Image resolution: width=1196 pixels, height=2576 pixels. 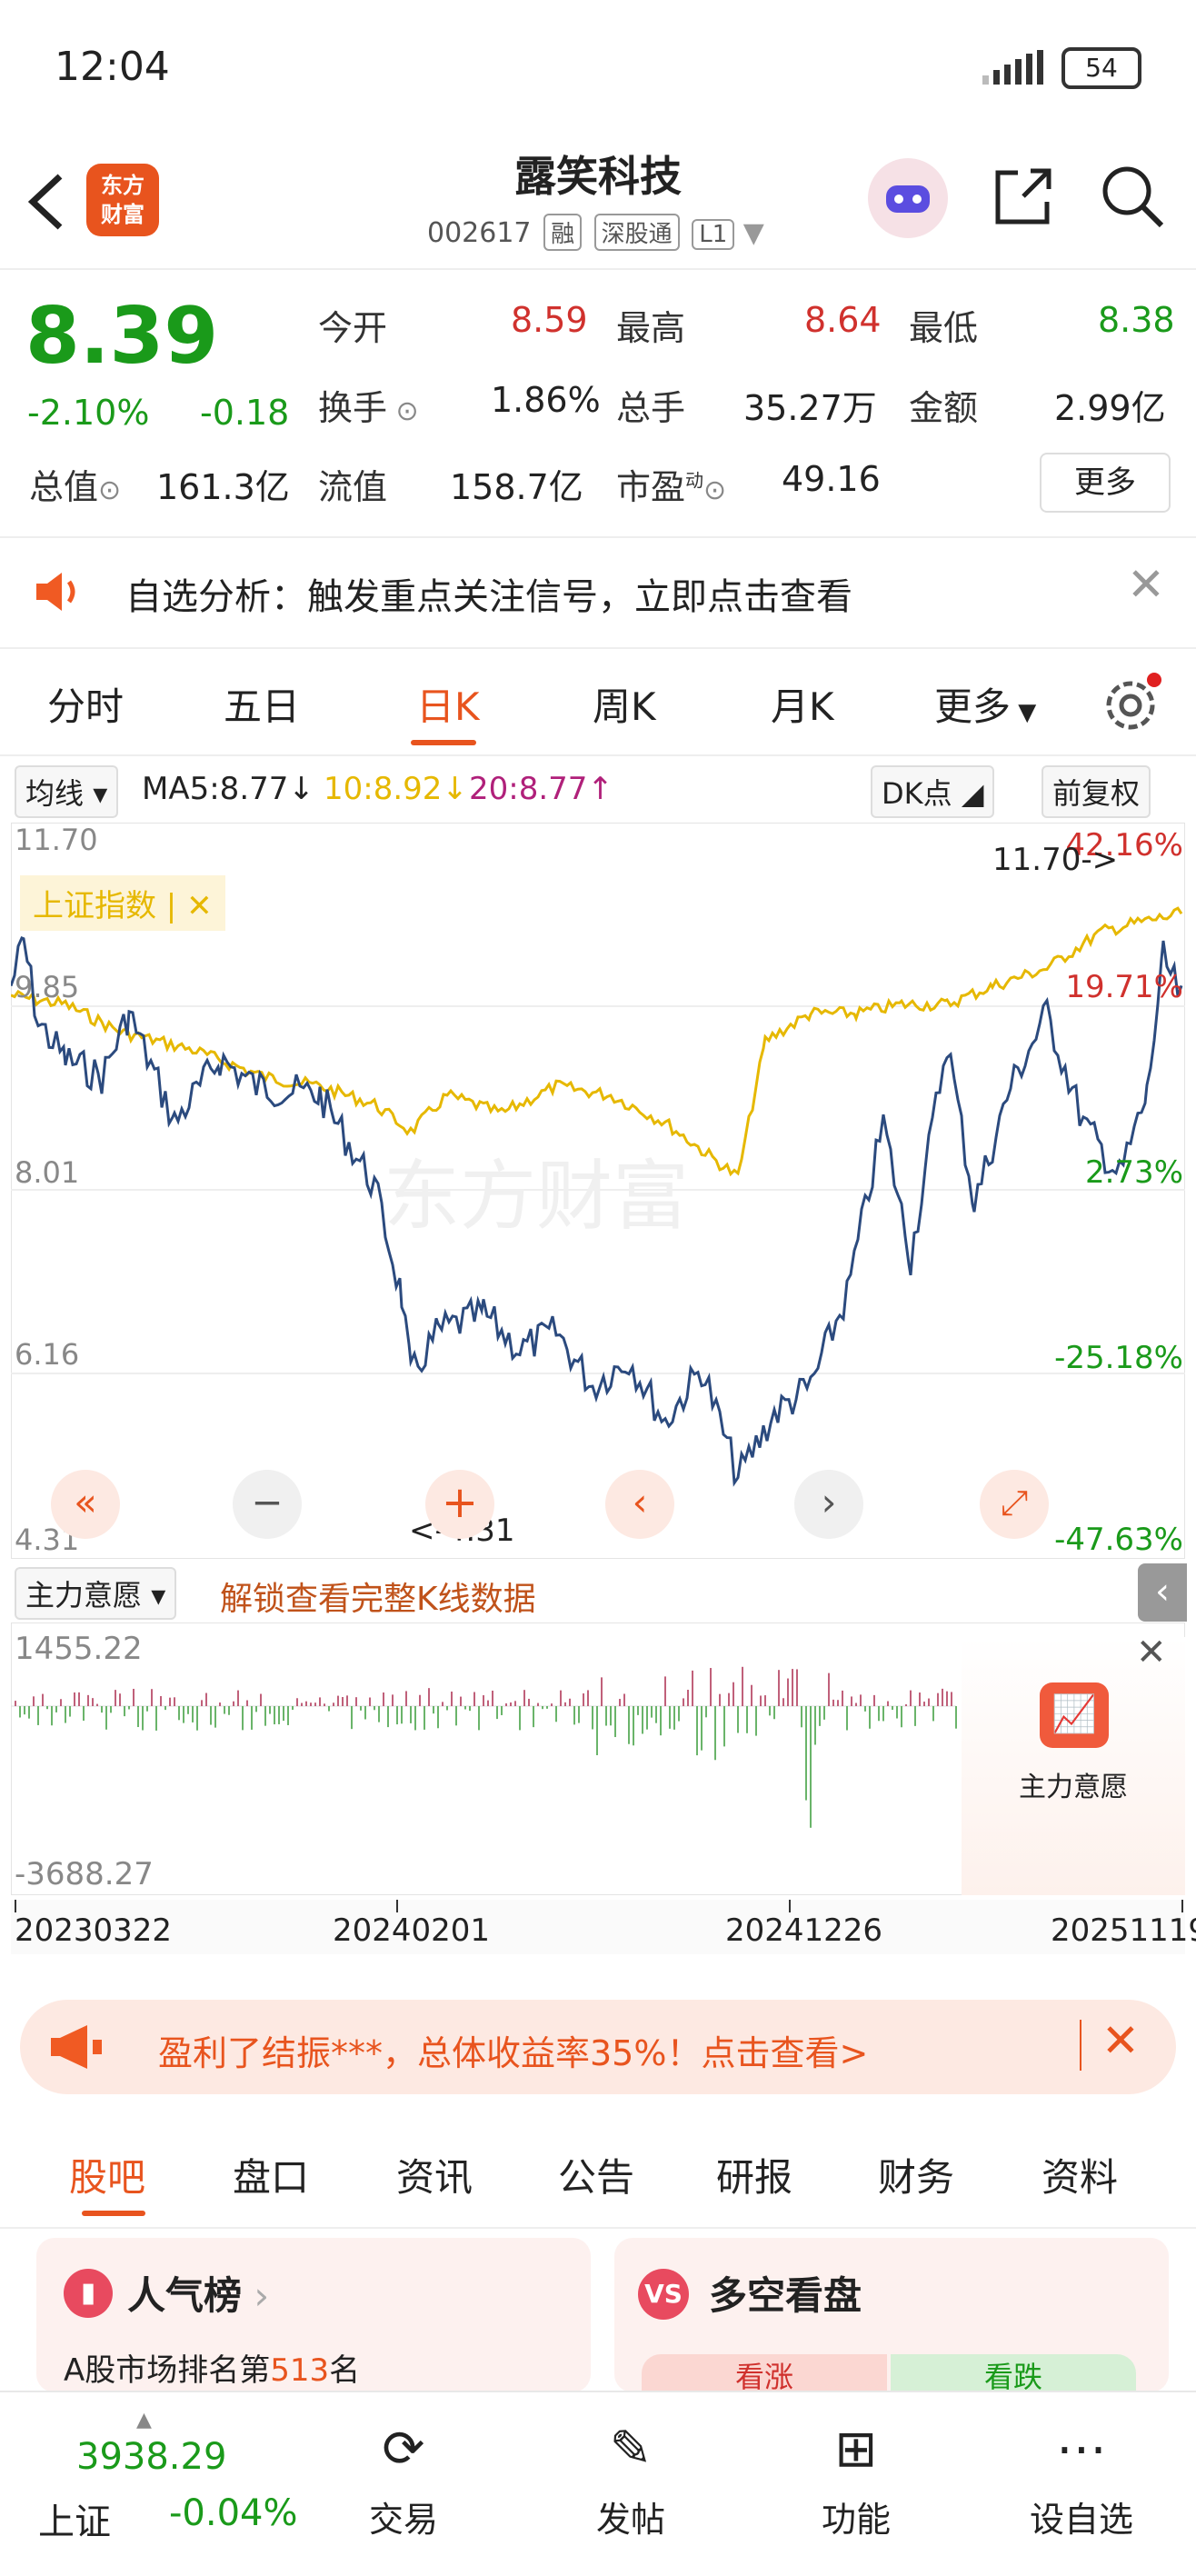 What do you see at coordinates (1105, 483) in the screenshot?
I see `more-quote-button: 更多` at bounding box center [1105, 483].